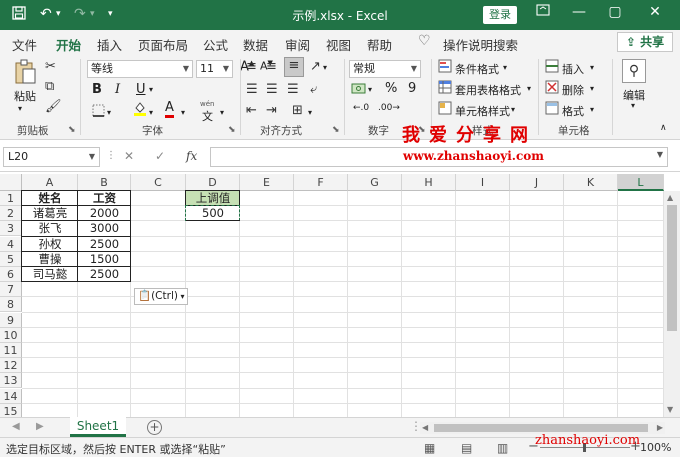 This screenshot has height=457, width=680. What do you see at coordinates (591, 182) in the screenshot?
I see `column-header-k: K` at bounding box center [591, 182].